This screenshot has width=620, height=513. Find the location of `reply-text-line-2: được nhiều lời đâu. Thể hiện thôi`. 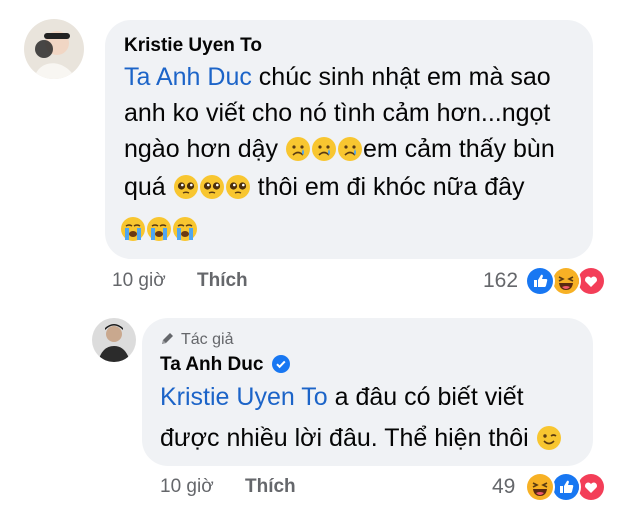

reply-text-line-2: được nhiều lời đâu. Thể hiện thôi is located at coordinates (361, 438).